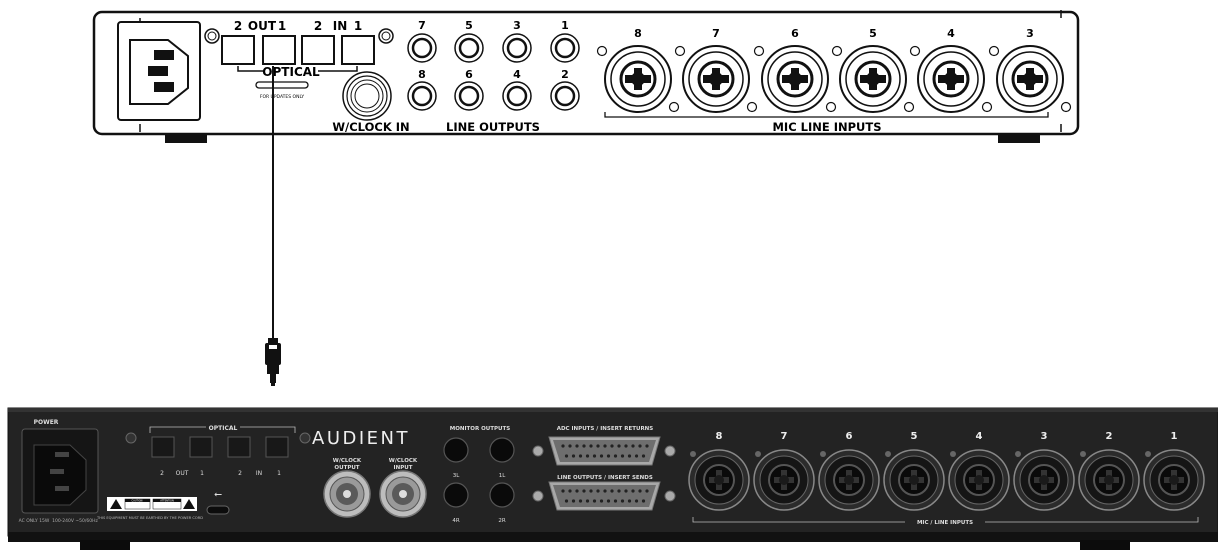  What do you see at coordinates (719, 436) in the screenshot?
I see `bottom-mic-num: 8` at bounding box center [719, 436].